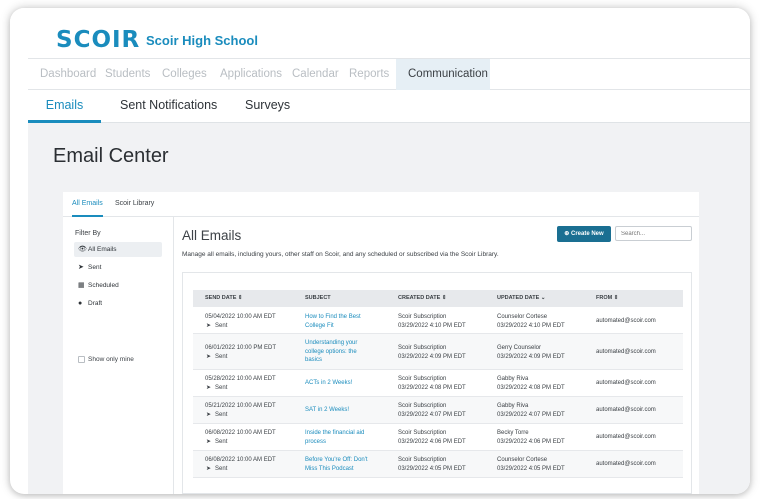  What do you see at coordinates (102, 249) in the screenshot?
I see `filter-label: All Emails` at bounding box center [102, 249].